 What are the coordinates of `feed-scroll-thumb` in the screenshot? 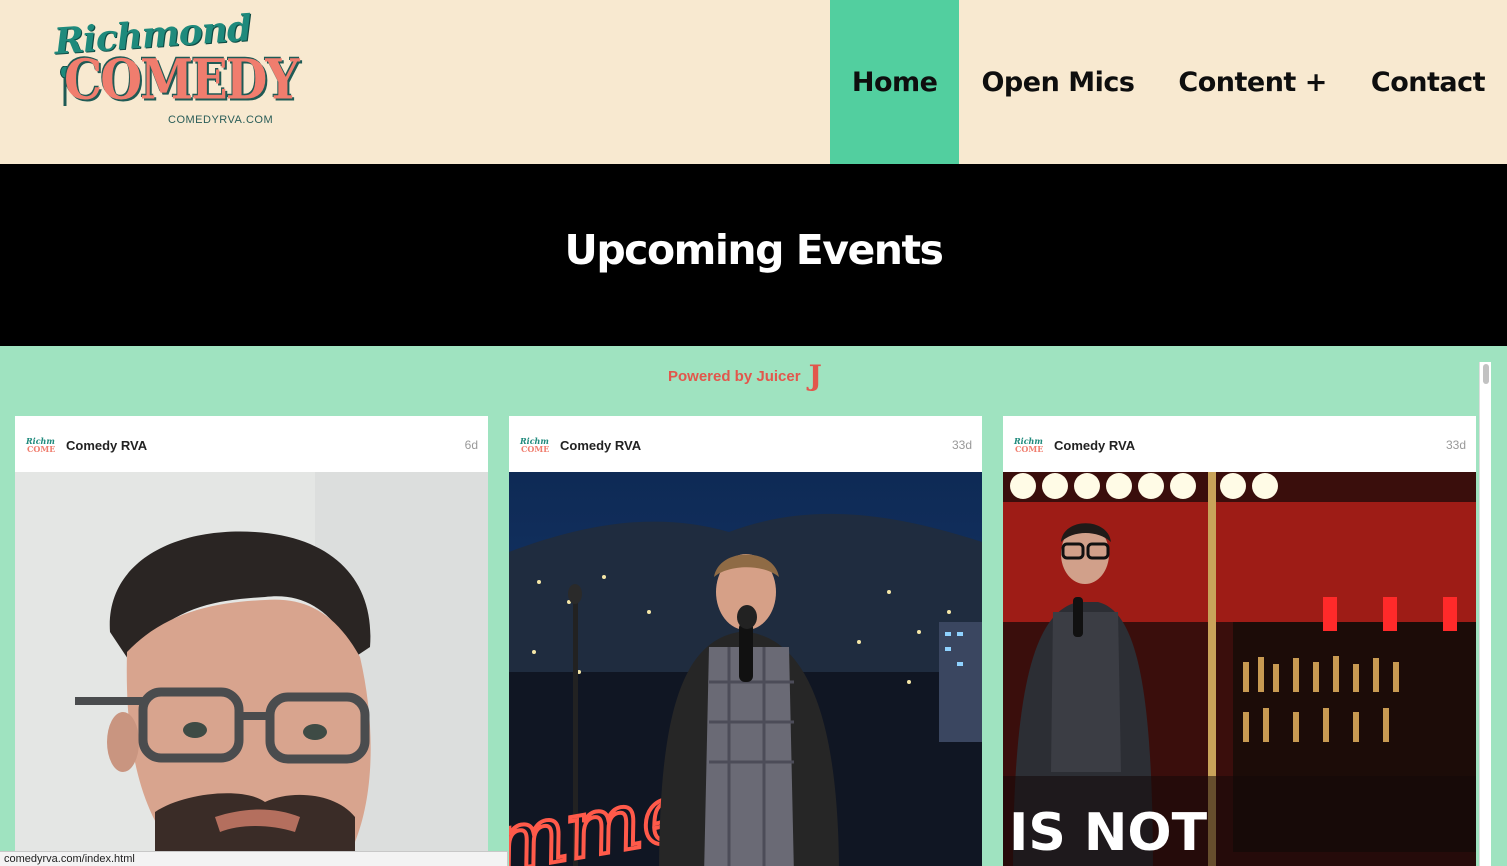 It's located at (1486, 374).